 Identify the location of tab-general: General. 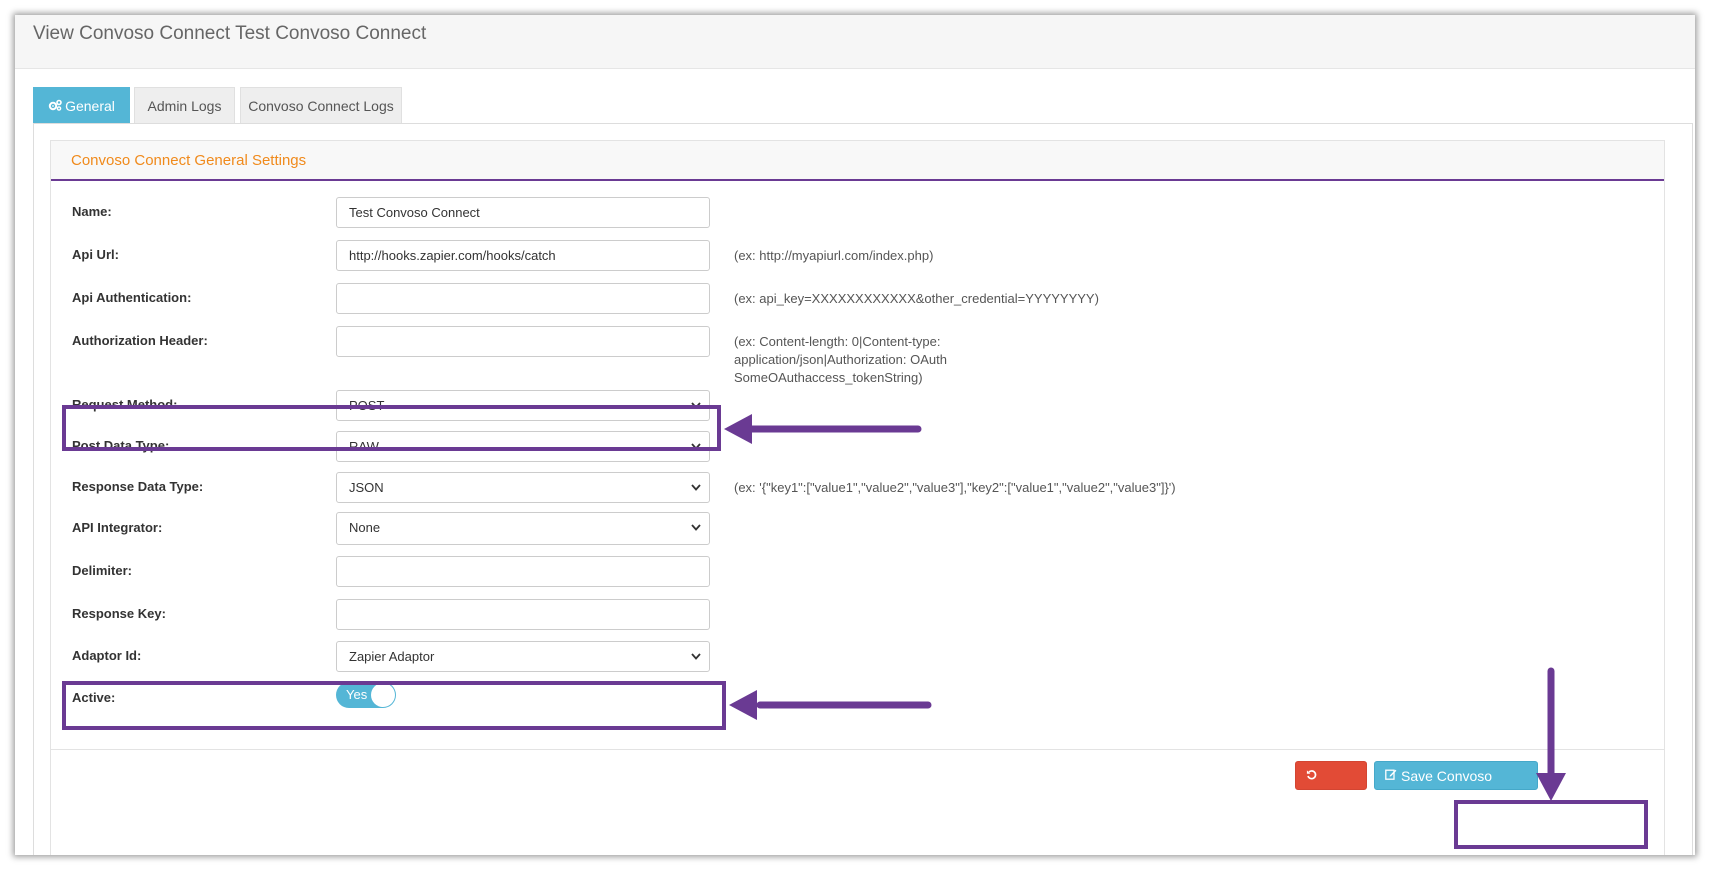
(81, 105).